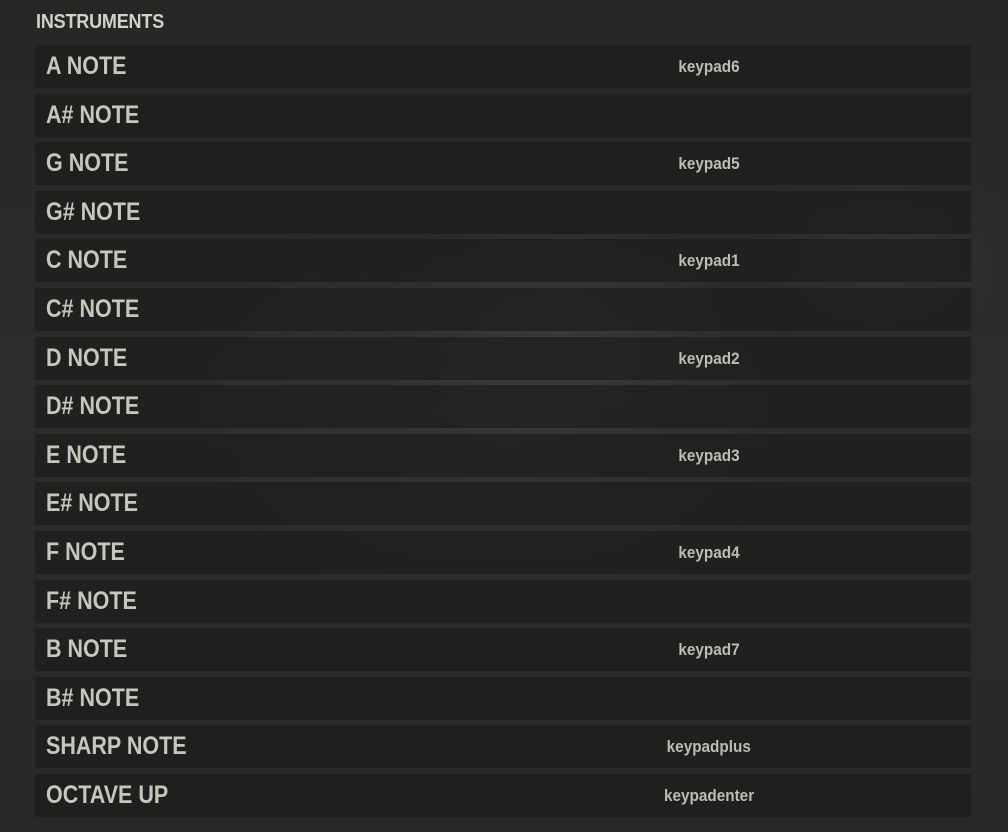  I want to click on keybind-action-label: A NOTE, so click(86, 66).